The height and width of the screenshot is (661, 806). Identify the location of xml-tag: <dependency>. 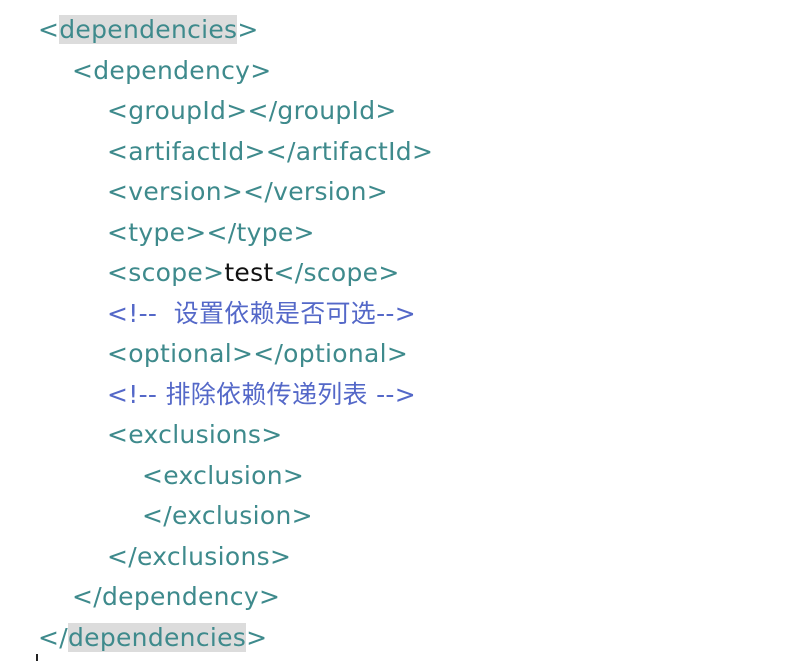
(172, 70).